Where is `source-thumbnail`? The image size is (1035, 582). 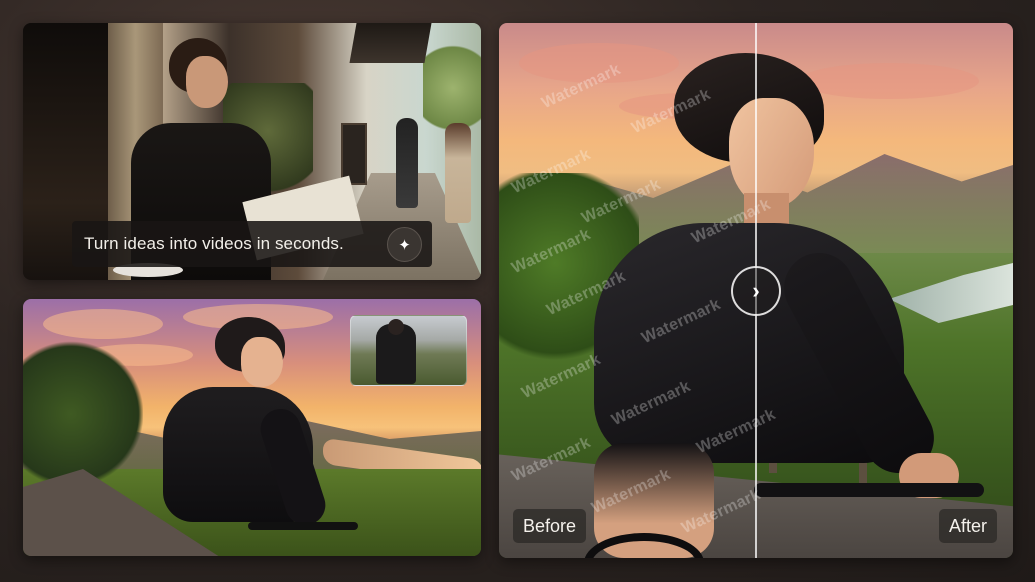 source-thumbnail is located at coordinates (408, 350).